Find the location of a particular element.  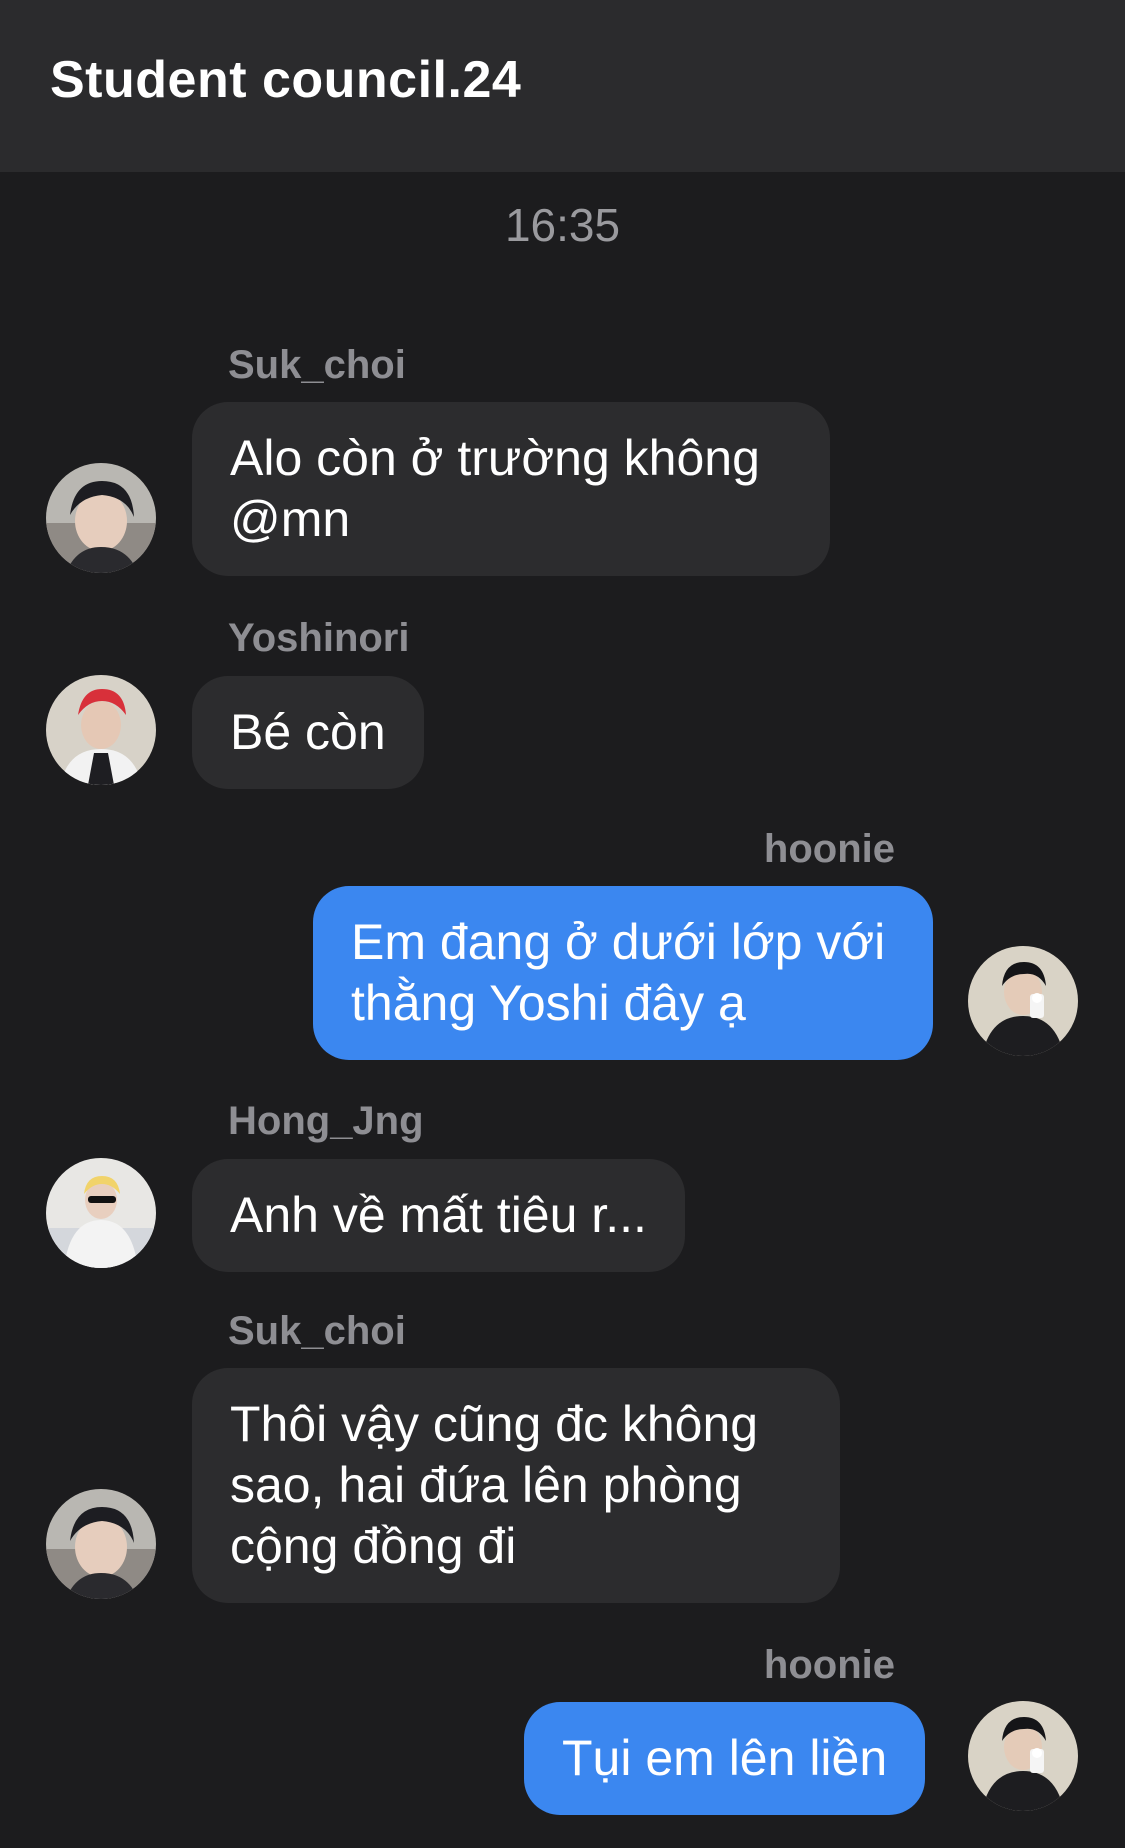

chat-header: Student council.24 is located at coordinates (562, 86).